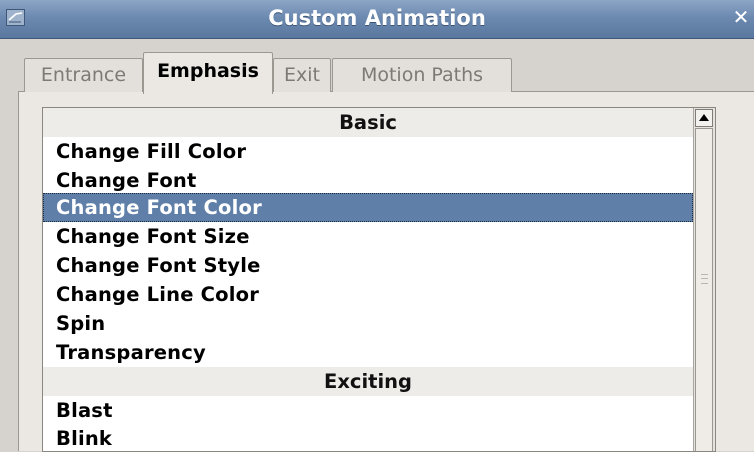 The width and height of the screenshot is (754, 452). What do you see at coordinates (368, 381) in the screenshot?
I see `category-header-exciting: Exciting` at bounding box center [368, 381].